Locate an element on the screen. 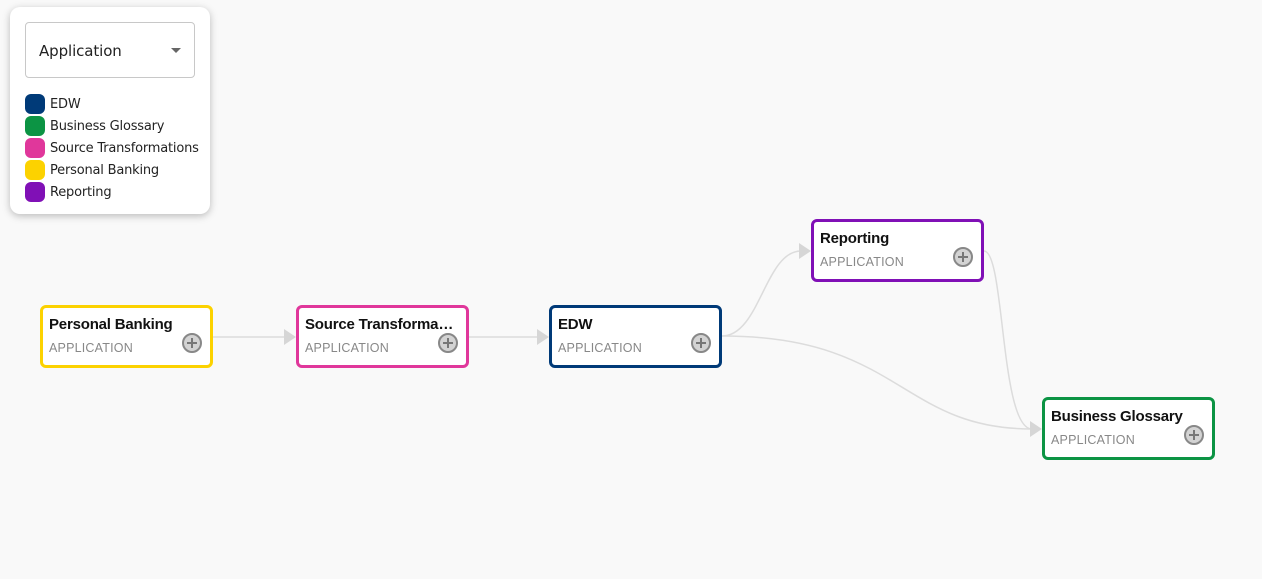  legend-label: Business Glossary is located at coordinates (107, 126).